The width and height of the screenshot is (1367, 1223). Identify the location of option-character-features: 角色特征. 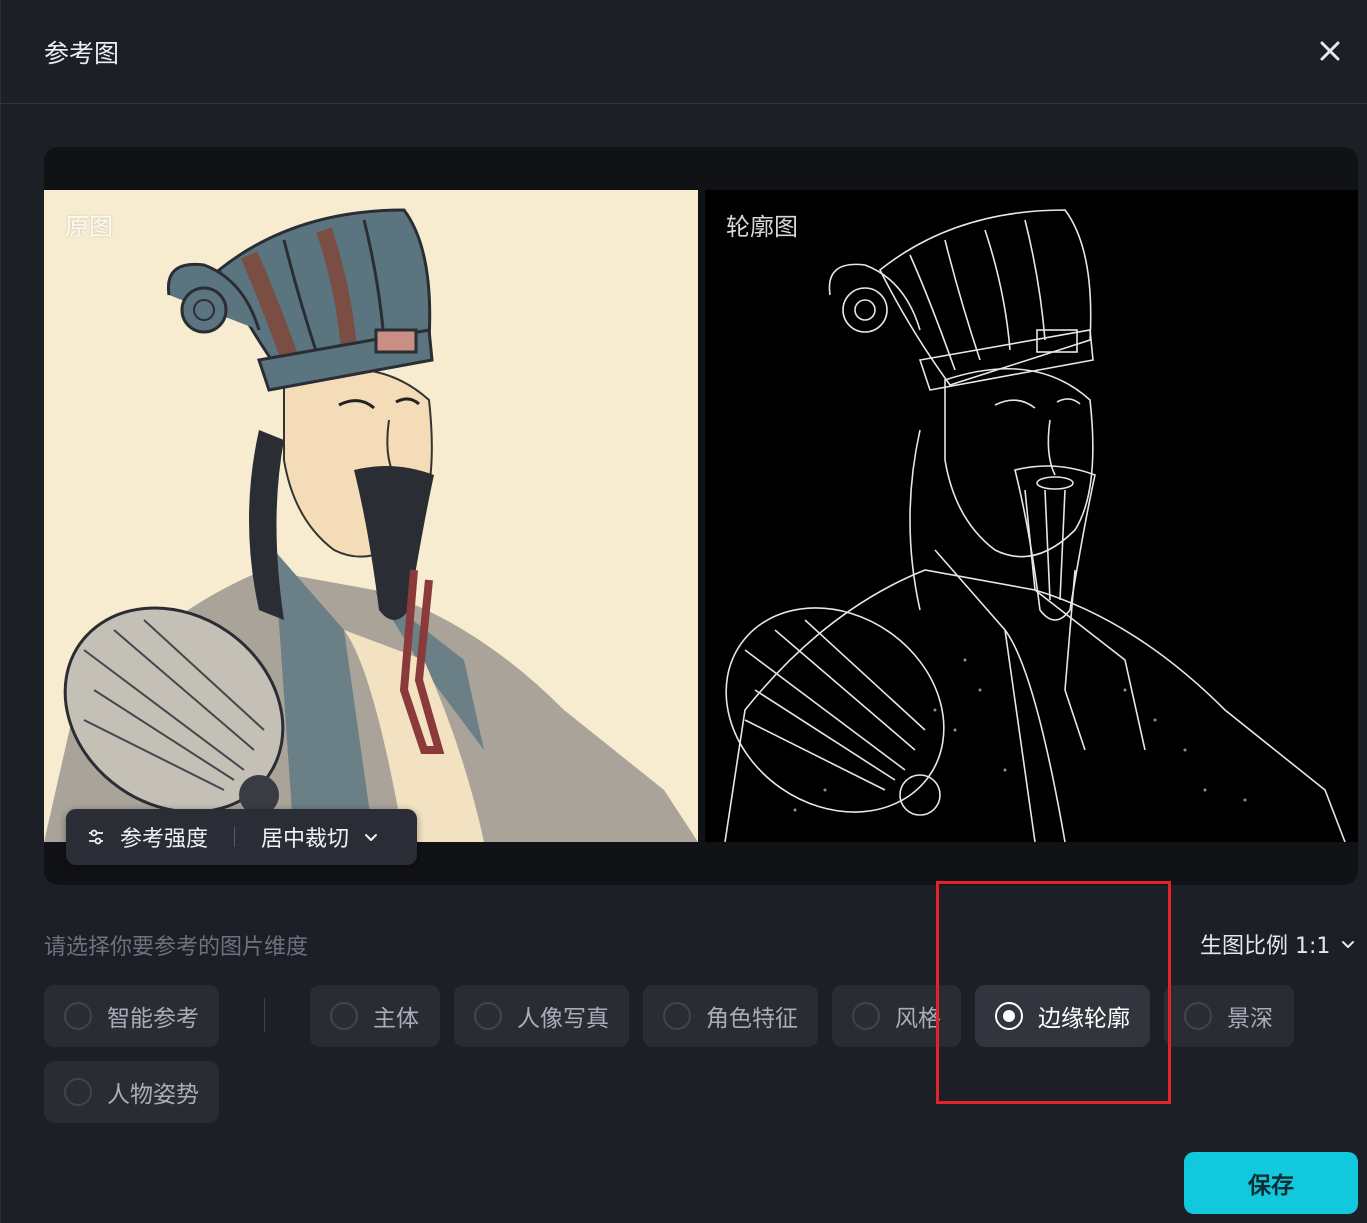
(730, 1016).